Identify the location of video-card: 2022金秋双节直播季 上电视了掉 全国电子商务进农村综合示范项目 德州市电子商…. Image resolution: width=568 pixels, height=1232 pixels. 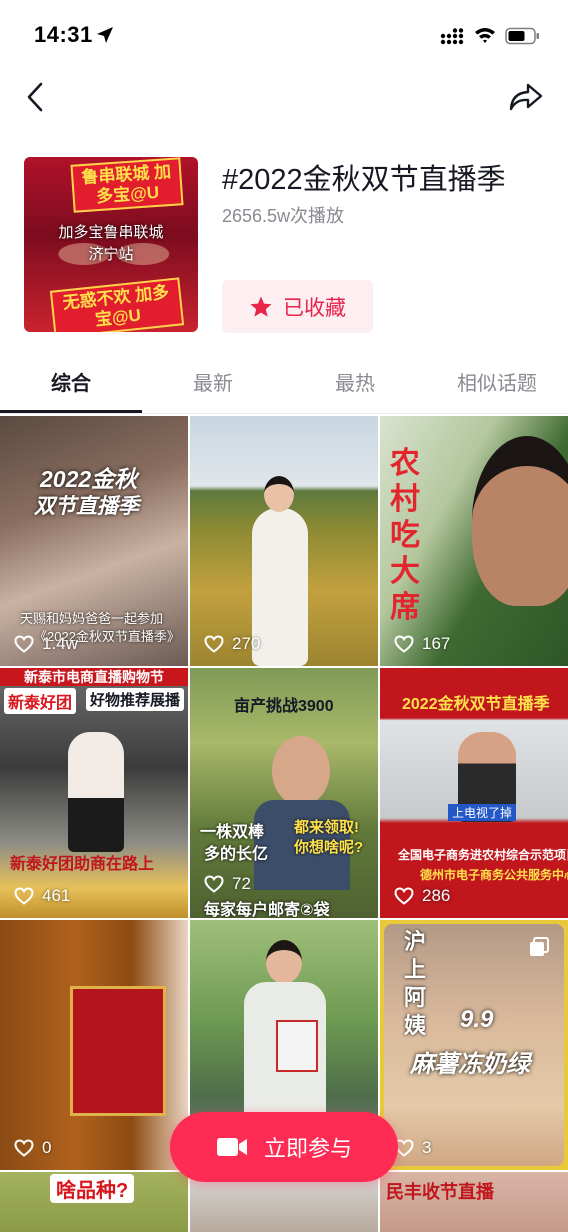
(474, 793).